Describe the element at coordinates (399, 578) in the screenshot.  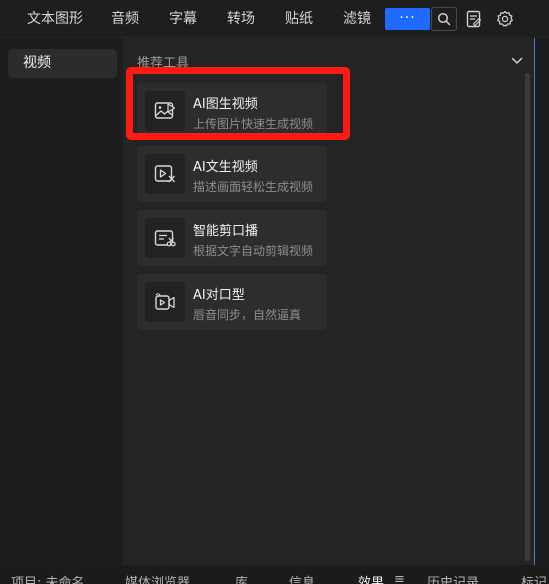
I see `tab-menu-icon: ≡` at that location.